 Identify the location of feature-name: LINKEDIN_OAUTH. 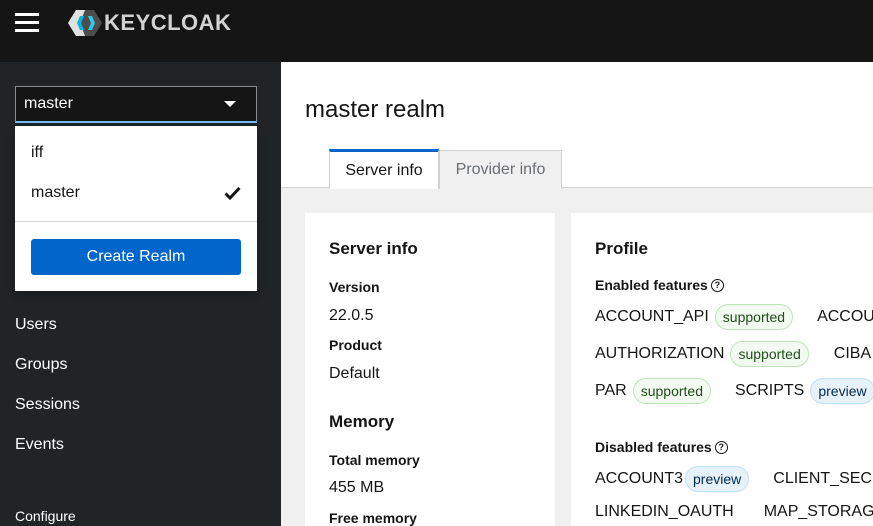
(664, 511).